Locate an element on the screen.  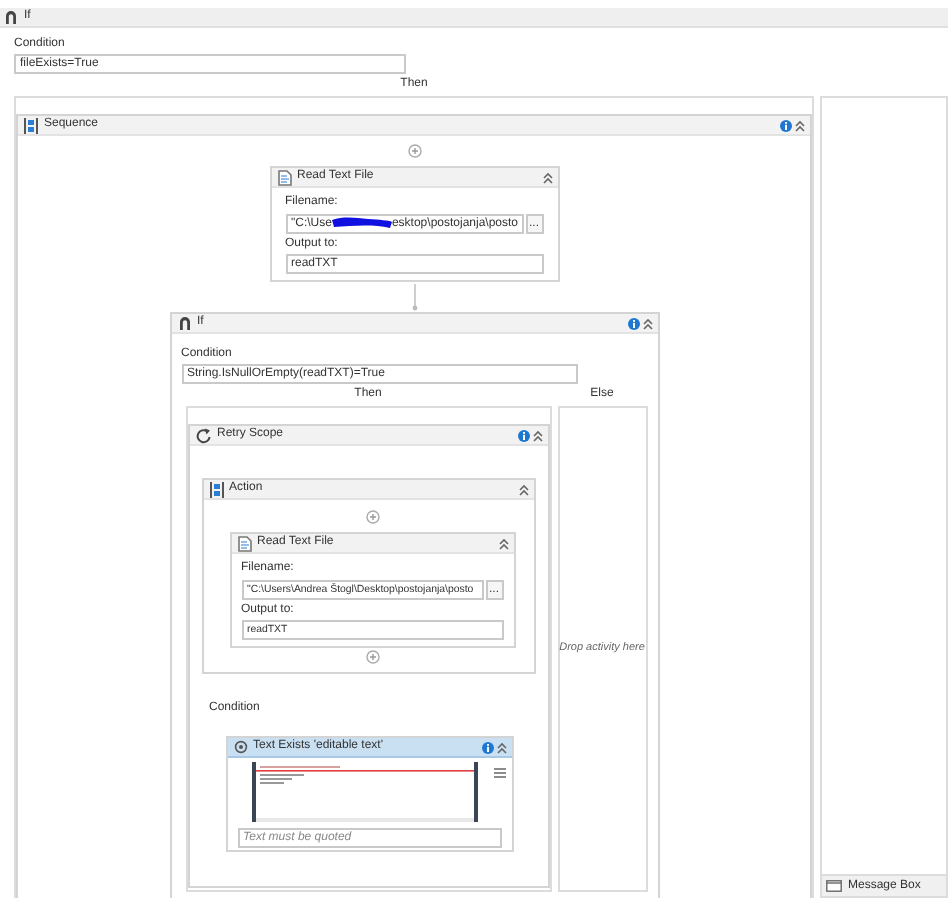
target-icon is located at coordinates (240, 747).